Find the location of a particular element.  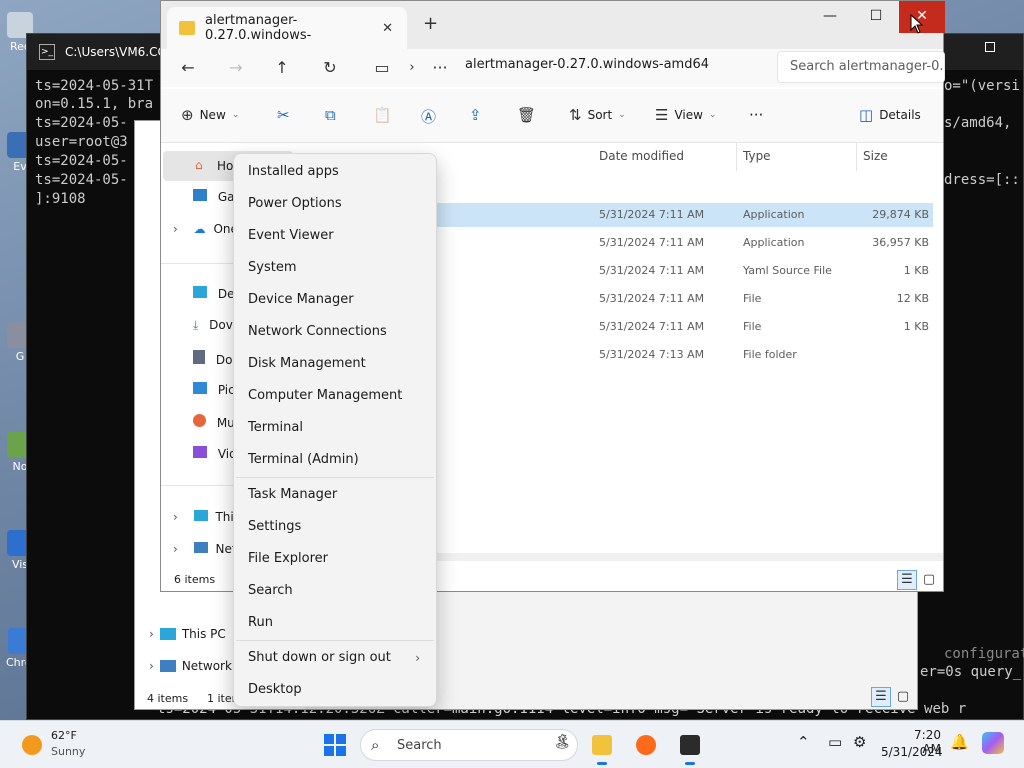

menu-item-power-options: Power Options is located at coordinates (335, 204).